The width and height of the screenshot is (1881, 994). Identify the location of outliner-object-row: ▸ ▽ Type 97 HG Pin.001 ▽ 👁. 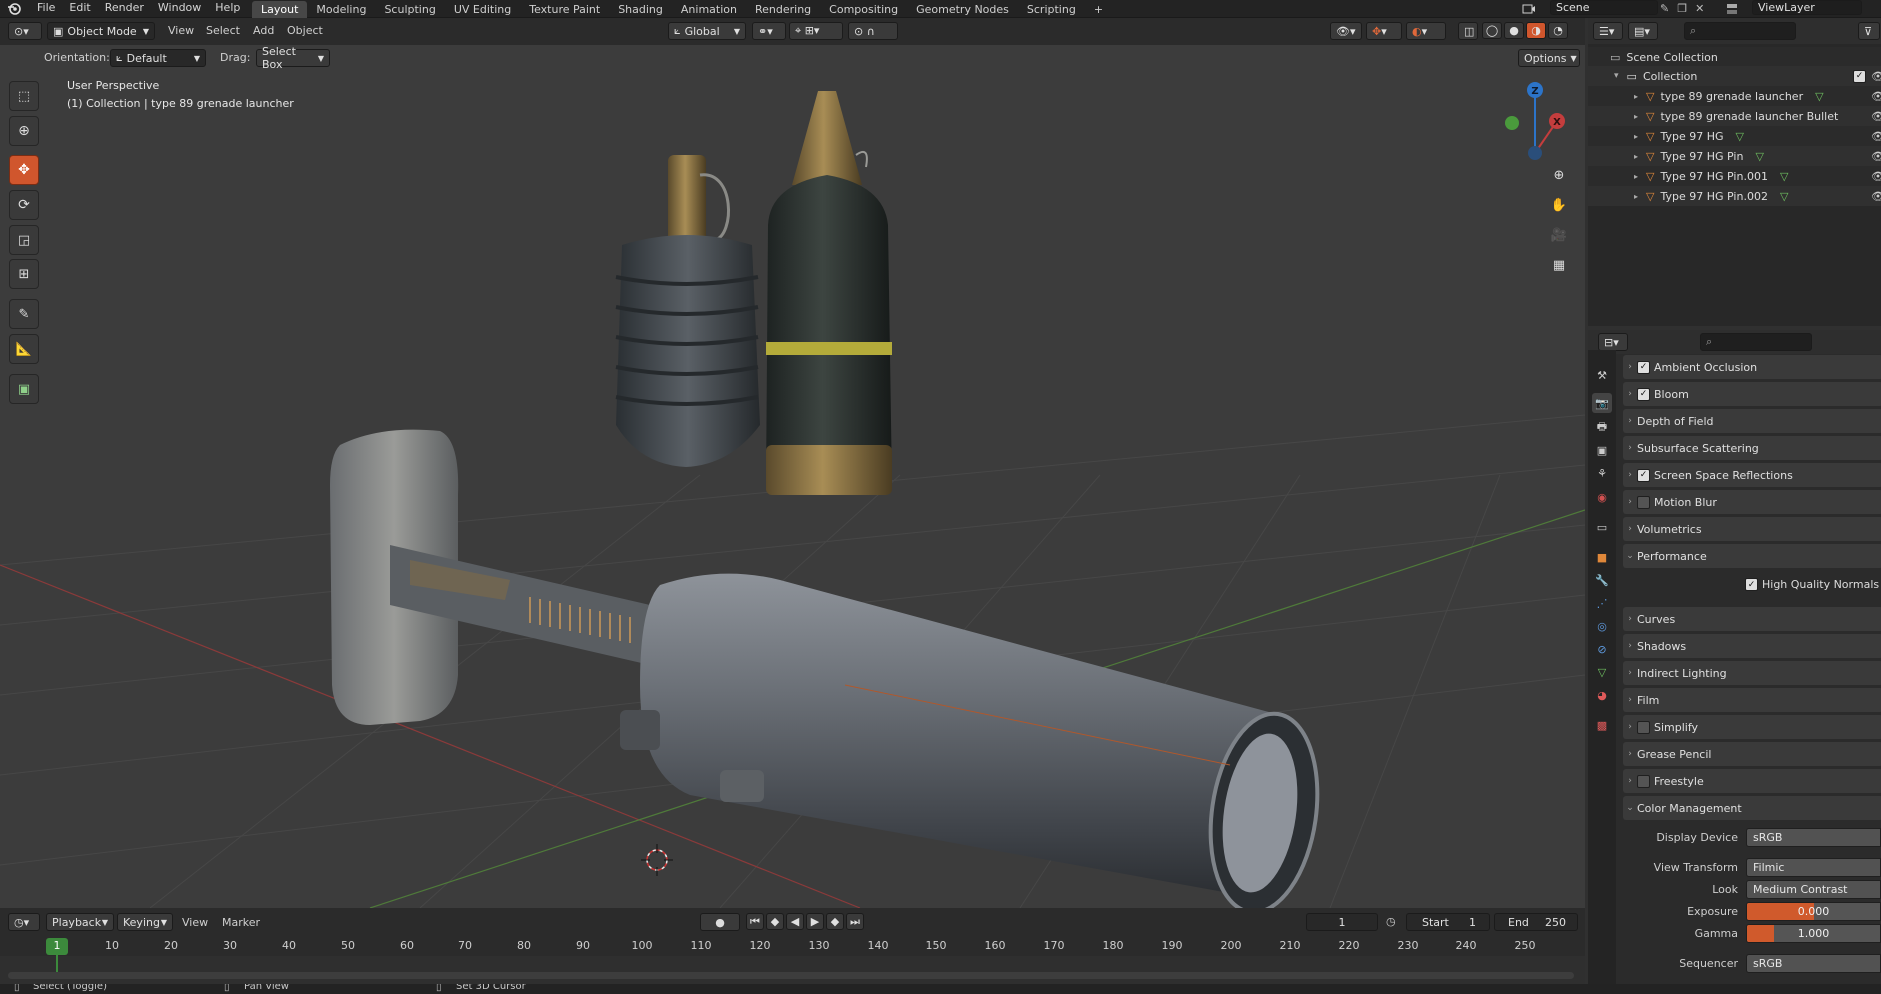
(1734, 176).